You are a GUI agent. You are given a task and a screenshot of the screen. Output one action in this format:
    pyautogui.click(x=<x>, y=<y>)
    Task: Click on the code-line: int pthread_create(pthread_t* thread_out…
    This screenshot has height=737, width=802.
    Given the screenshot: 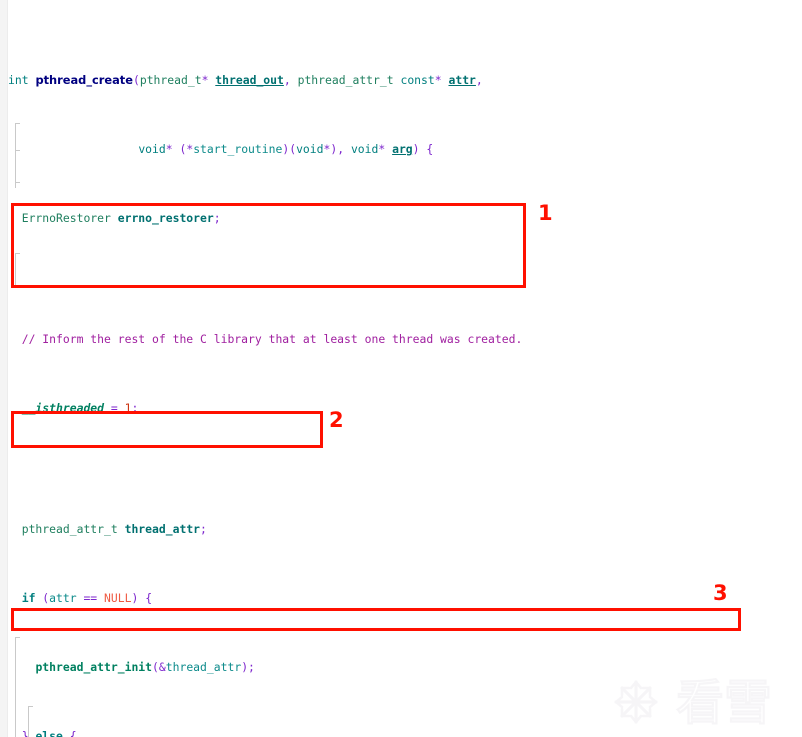 What is the action you would take?
    pyautogui.click(x=245, y=80)
    